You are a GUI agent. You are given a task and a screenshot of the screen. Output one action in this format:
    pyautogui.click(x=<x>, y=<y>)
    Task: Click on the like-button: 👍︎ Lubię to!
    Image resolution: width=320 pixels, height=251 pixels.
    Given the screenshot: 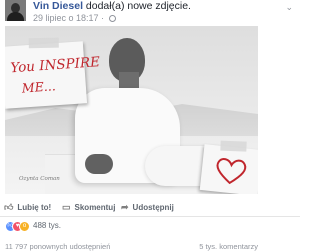 What is the action you would take?
    pyautogui.click(x=27, y=207)
    